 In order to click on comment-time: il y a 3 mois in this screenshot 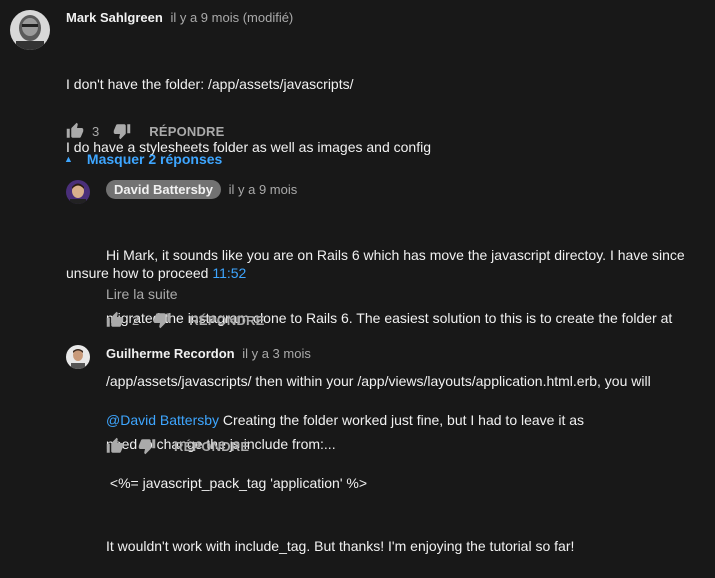, I will do `click(276, 353)`.